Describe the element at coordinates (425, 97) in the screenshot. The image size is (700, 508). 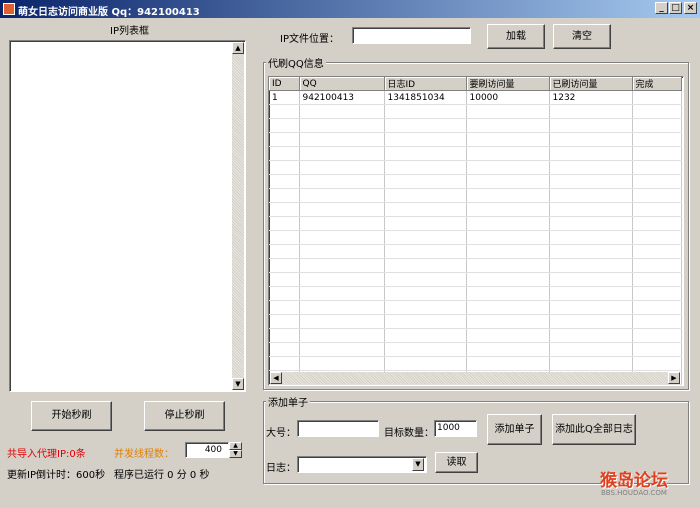
I see `table-cell: 1341851034` at that location.